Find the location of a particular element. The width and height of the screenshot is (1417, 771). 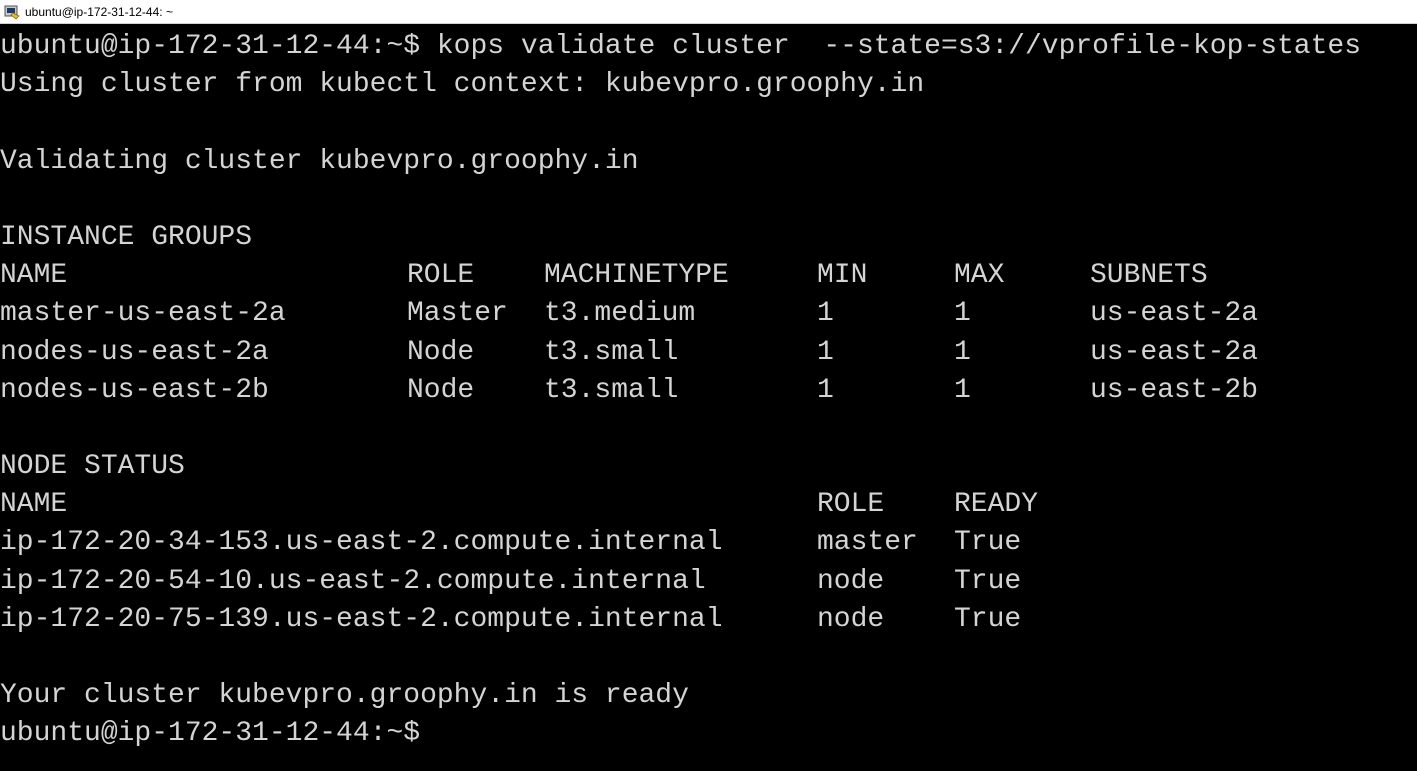

instance-group-cell: MAX is located at coordinates (979, 276).